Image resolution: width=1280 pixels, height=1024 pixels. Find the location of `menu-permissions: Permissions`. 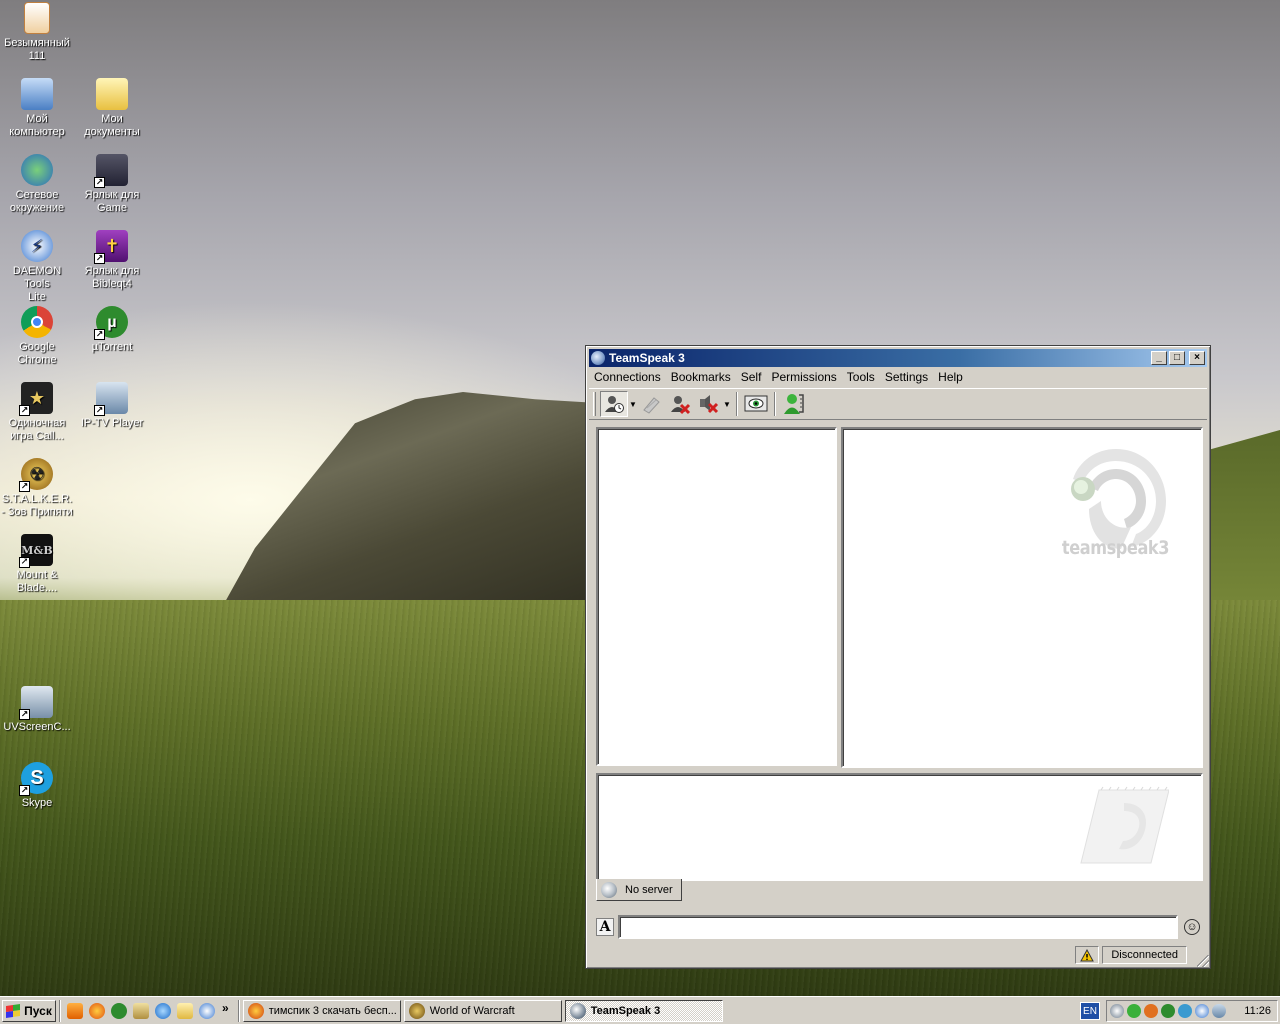

menu-permissions: Permissions is located at coordinates (803, 377).